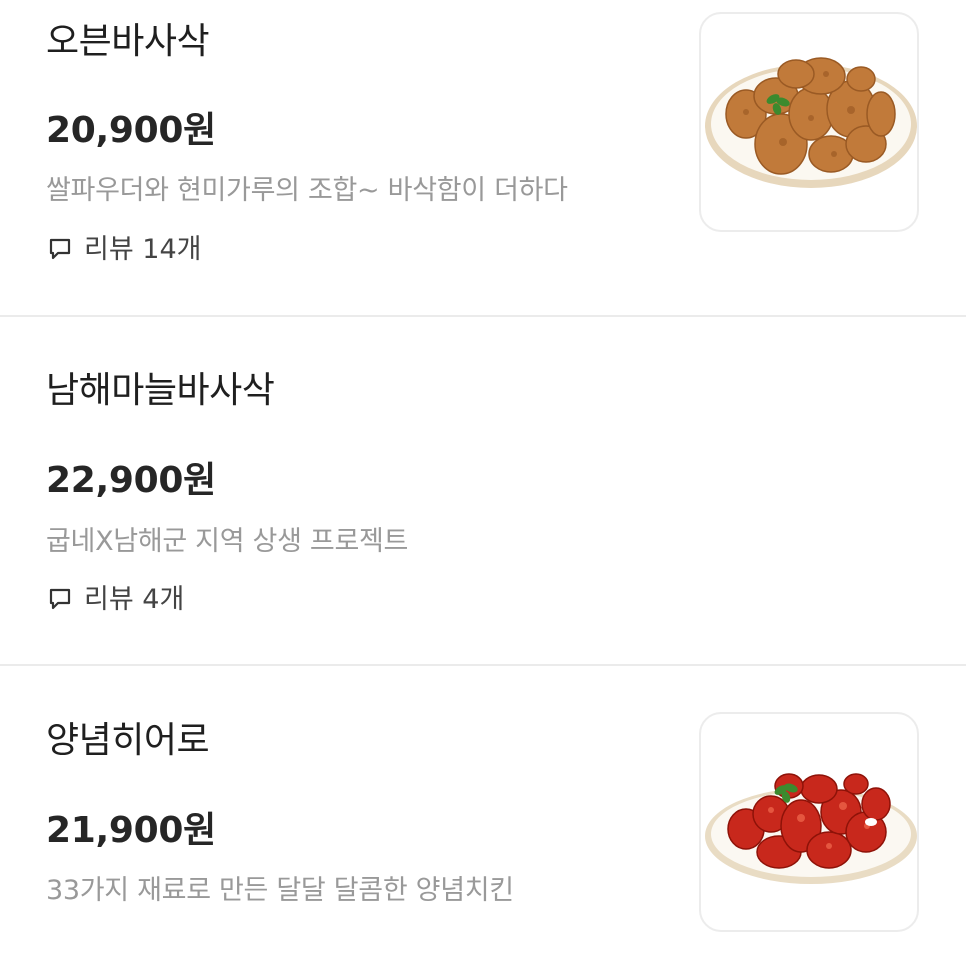 Image resolution: width=966 pixels, height=965 pixels. What do you see at coordinates (160, 390) in the screenshot?
I see `menu-item-name: 남해마늘바사삭` at bounding box center [160, 390].